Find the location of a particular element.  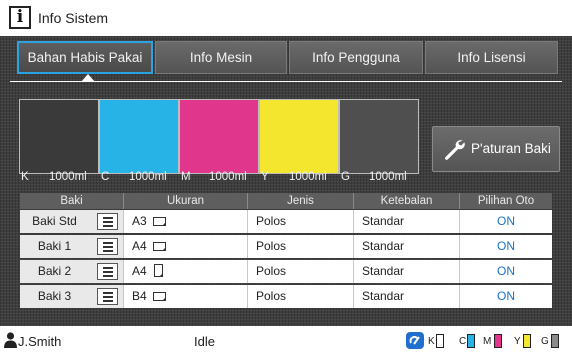

ink-swatch-k is located at coordinates (59, 136).